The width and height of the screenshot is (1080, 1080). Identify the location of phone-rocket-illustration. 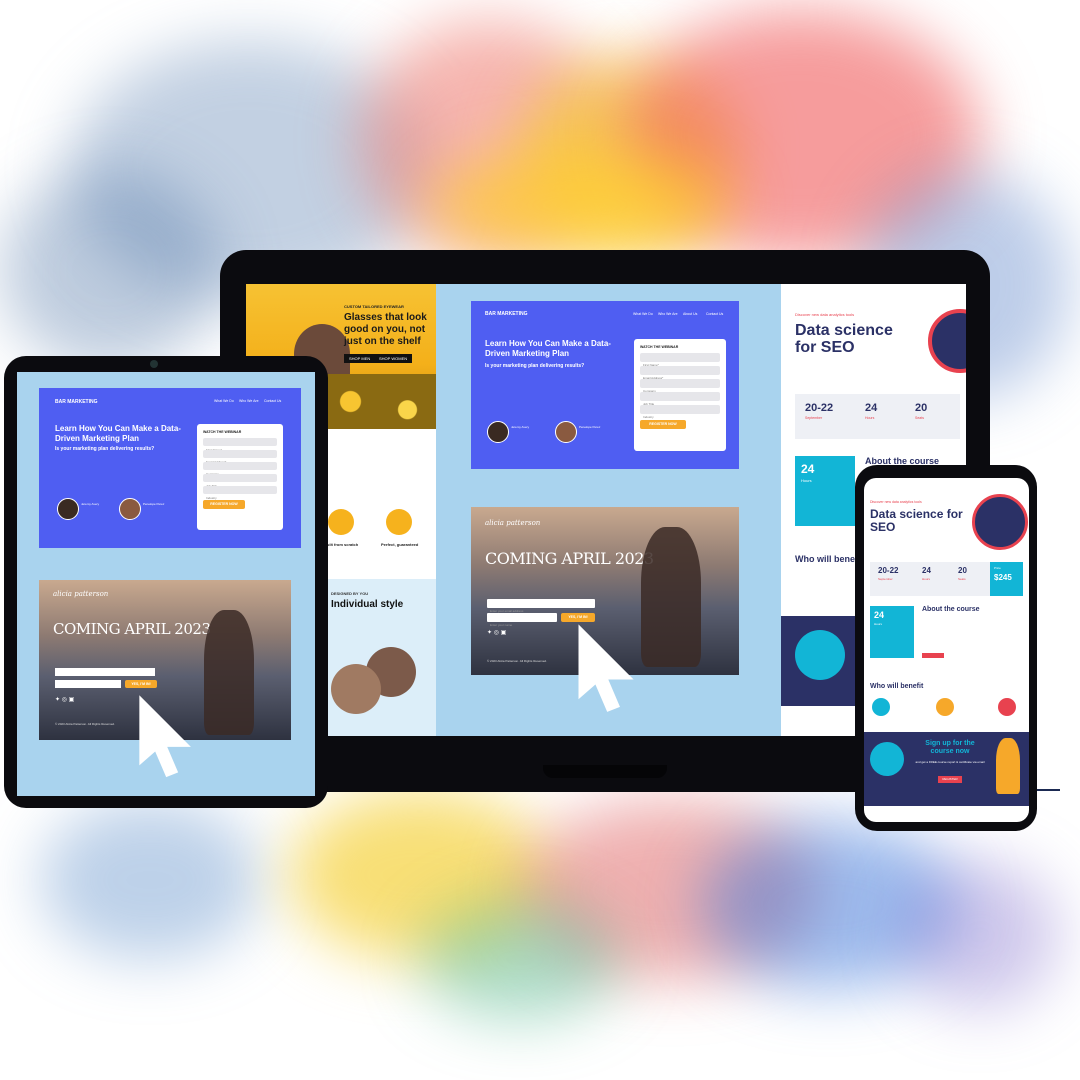
(1000, 522).